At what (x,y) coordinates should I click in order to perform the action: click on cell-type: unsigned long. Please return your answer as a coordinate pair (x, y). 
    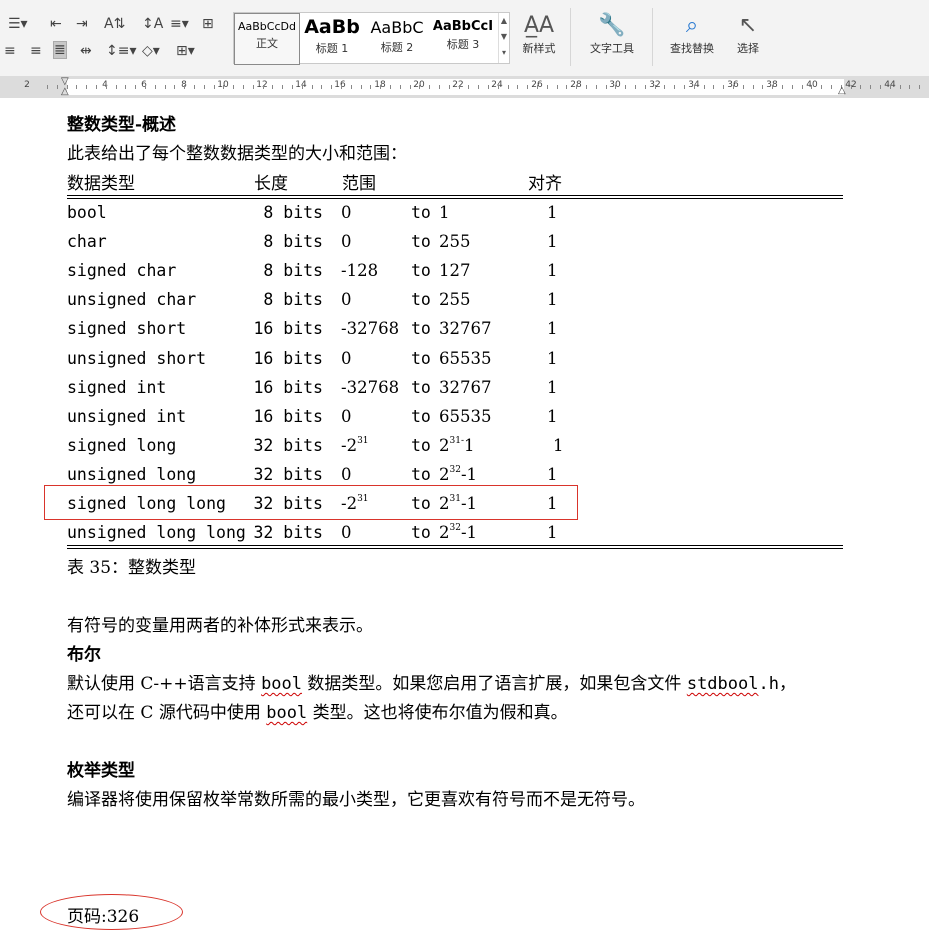
    Looking at the image, I should click on (132, 474).